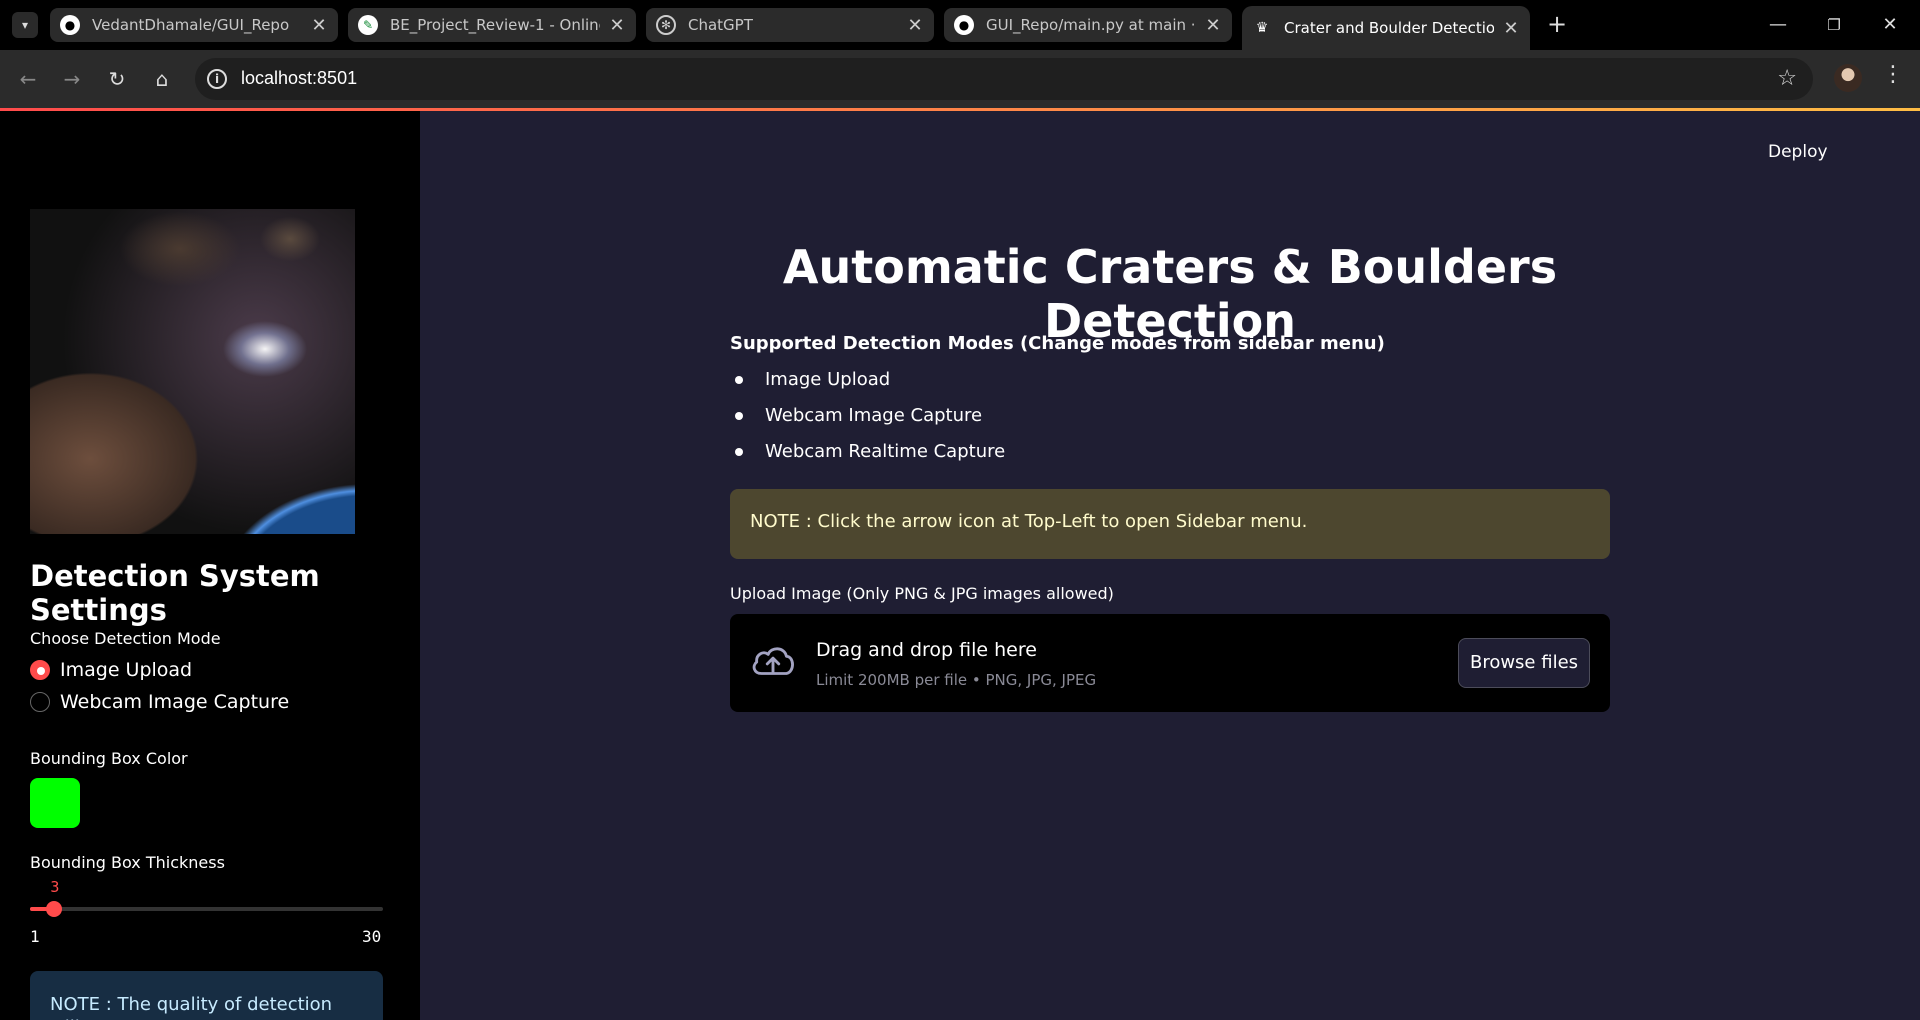 The height and width of the screenshot is (1020, 1920). I want to click on bbox-color-picker, so click(55, 803).